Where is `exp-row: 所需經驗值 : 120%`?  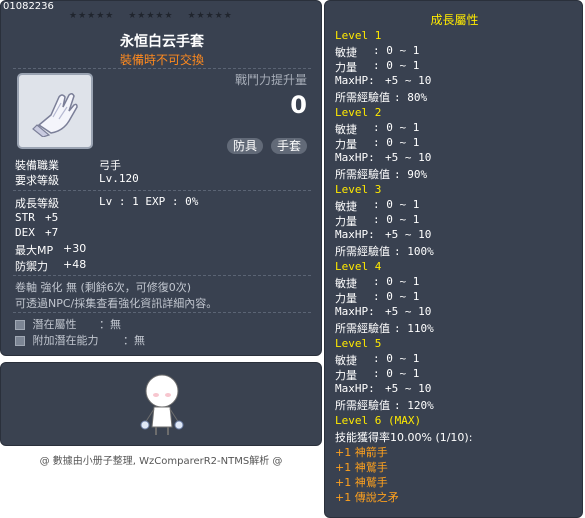 exp-row: 所需經驗值 : 120% is located at coordinates (384, 405).